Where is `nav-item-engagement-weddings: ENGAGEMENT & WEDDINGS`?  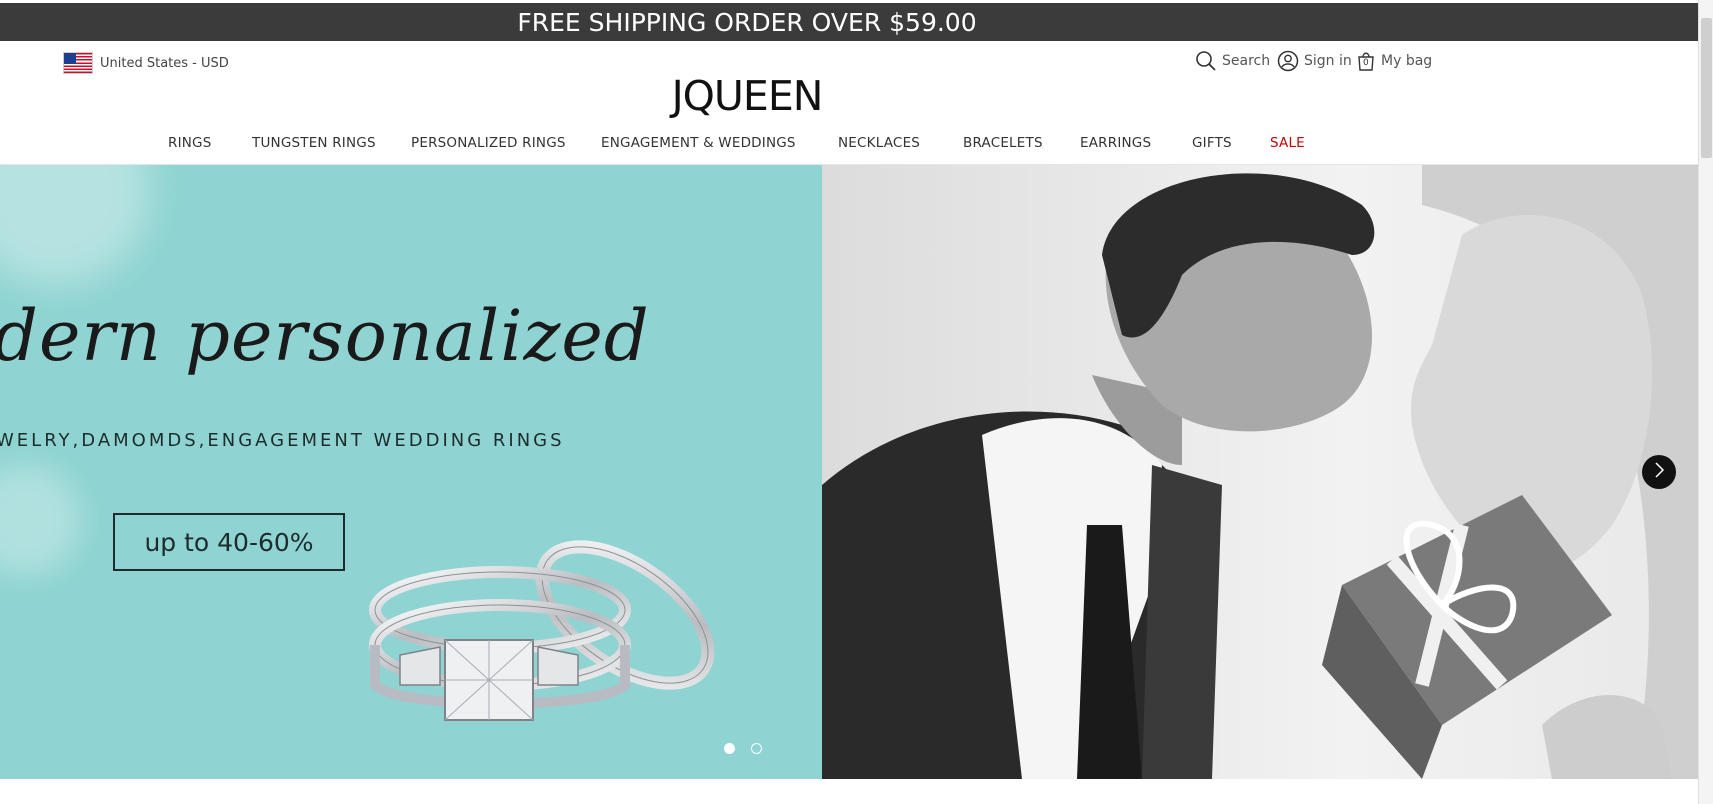
nav-item-engagement-weddings: ENGAGEMENT & WEDDINGS is located at coordinates (698, 143).